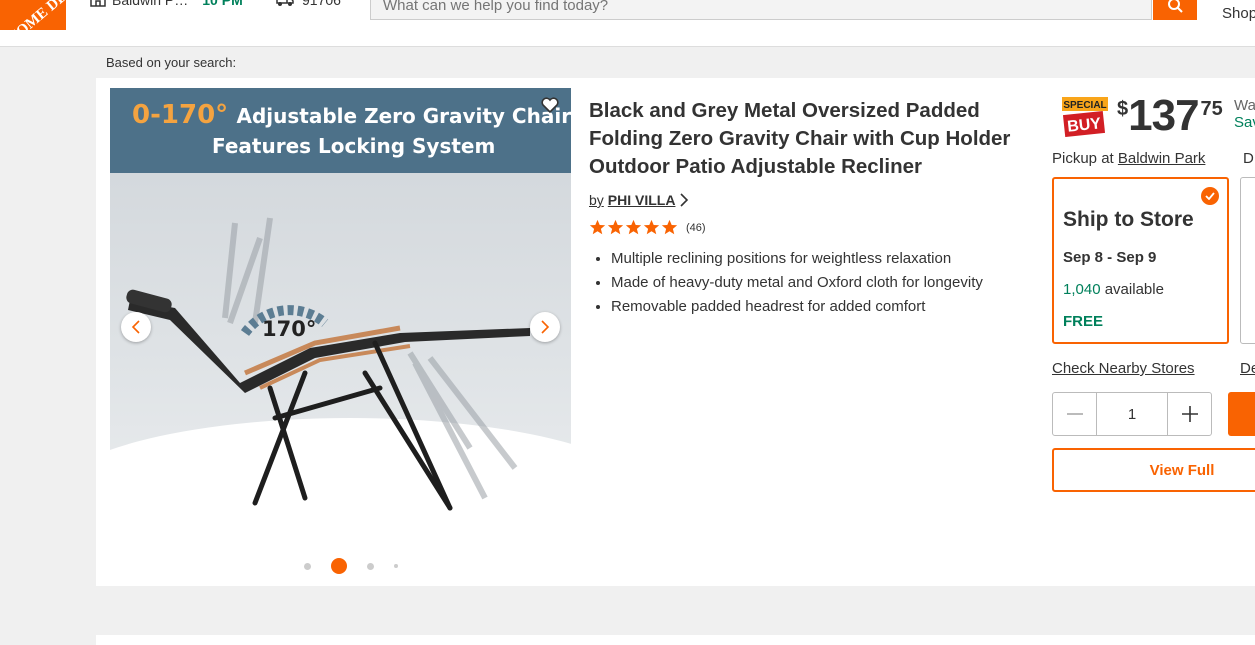  Describe the element at coordinates (696, 228) in the screenshot. I see `review-count: (46)` at that location.